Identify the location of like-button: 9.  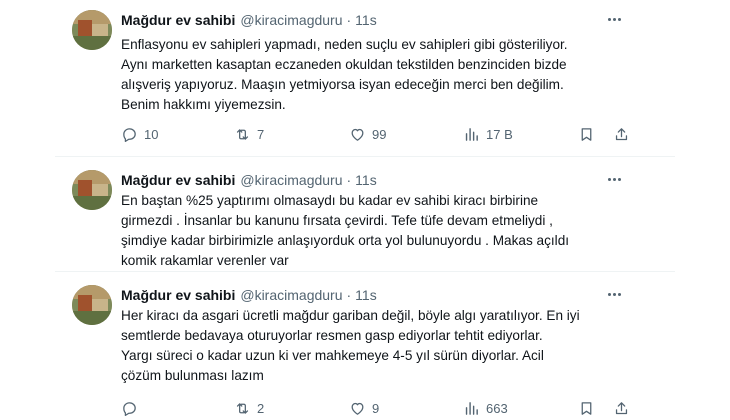
(364, 408).